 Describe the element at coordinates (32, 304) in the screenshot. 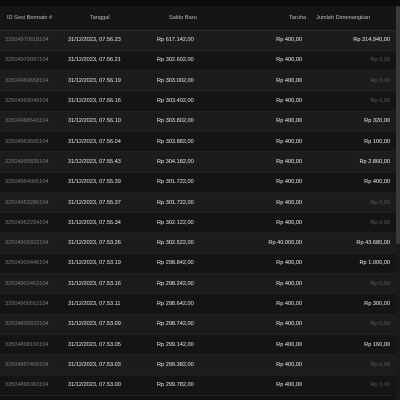

I see `session-id-cell: 32504900552104` at that location.